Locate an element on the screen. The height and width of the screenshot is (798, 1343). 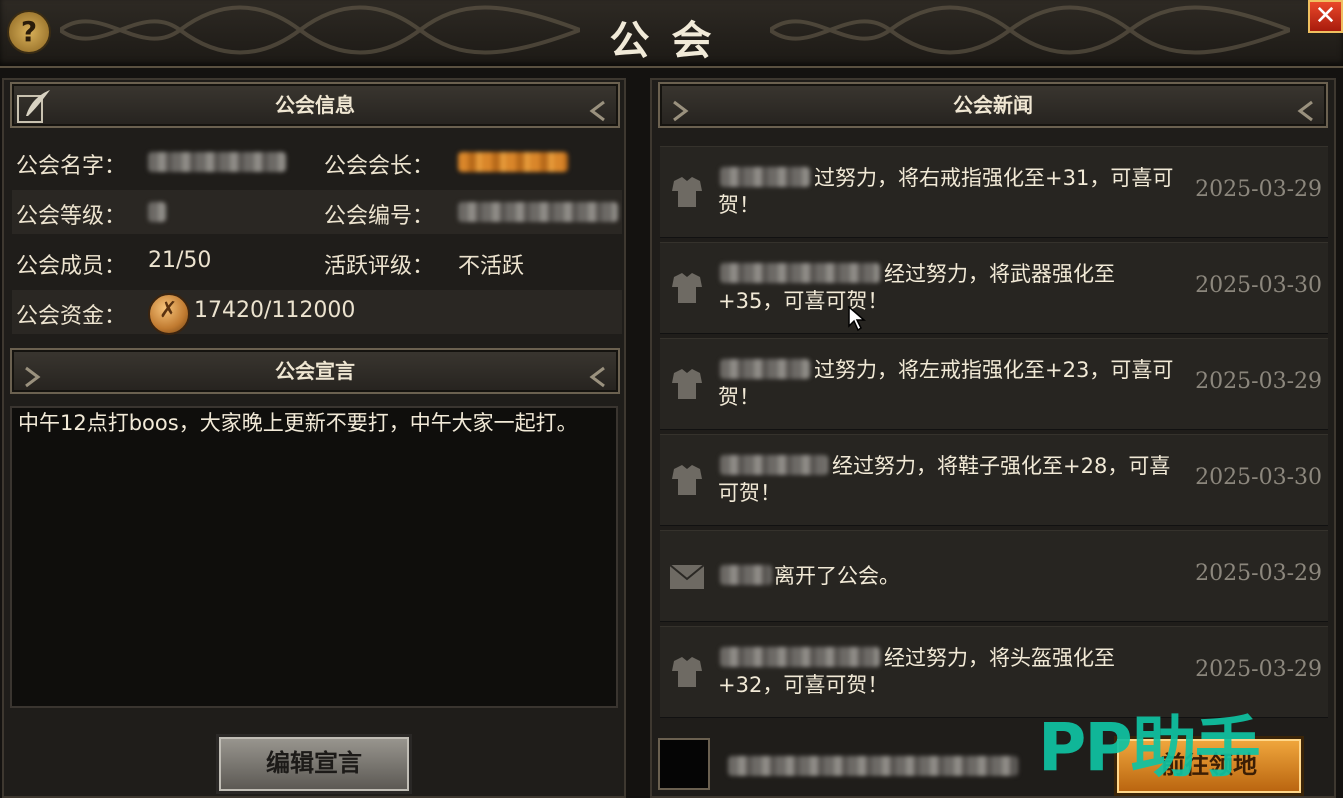
news-text: 经过努力，将鞋子强化至+28，可喜可贺！ is located at coordinates (944, 479).